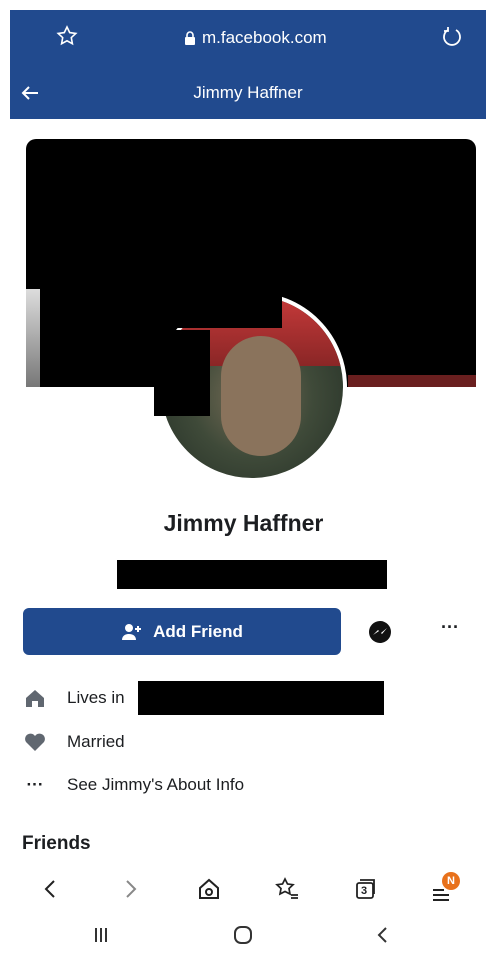  I want to click on profile-name: Jimmy Haffner, so click(243, 523).